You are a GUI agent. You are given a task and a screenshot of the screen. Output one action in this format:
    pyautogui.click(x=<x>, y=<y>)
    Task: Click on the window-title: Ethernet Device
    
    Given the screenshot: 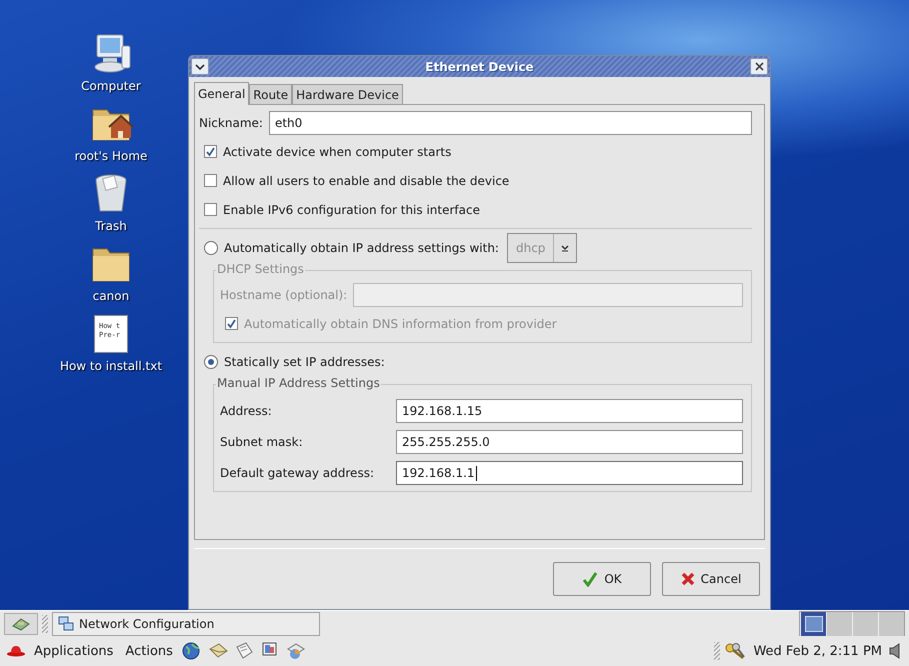 What is the action you would take?
    pyautogui.click(x=479, y=67)
    